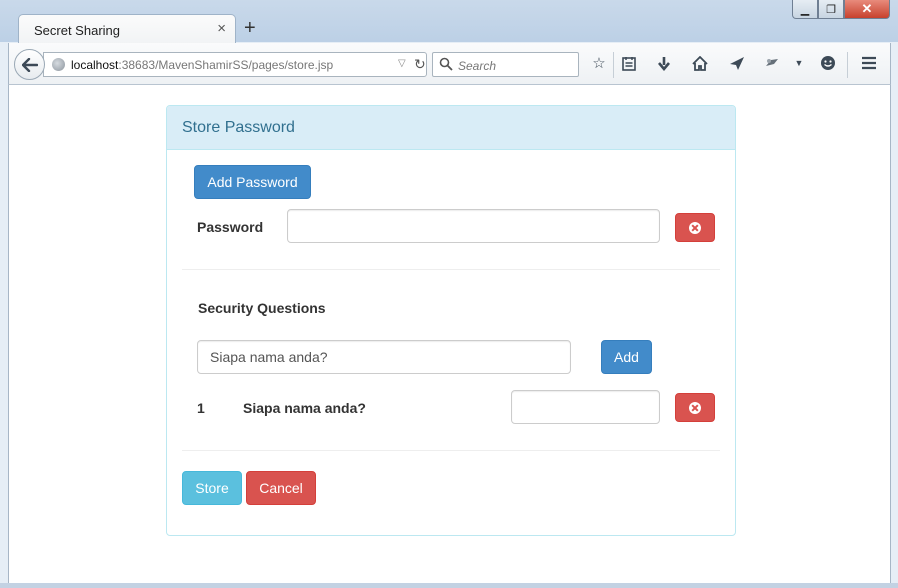  I want to click on dropdown-arrow-icon: ▼, so click(799, 63).